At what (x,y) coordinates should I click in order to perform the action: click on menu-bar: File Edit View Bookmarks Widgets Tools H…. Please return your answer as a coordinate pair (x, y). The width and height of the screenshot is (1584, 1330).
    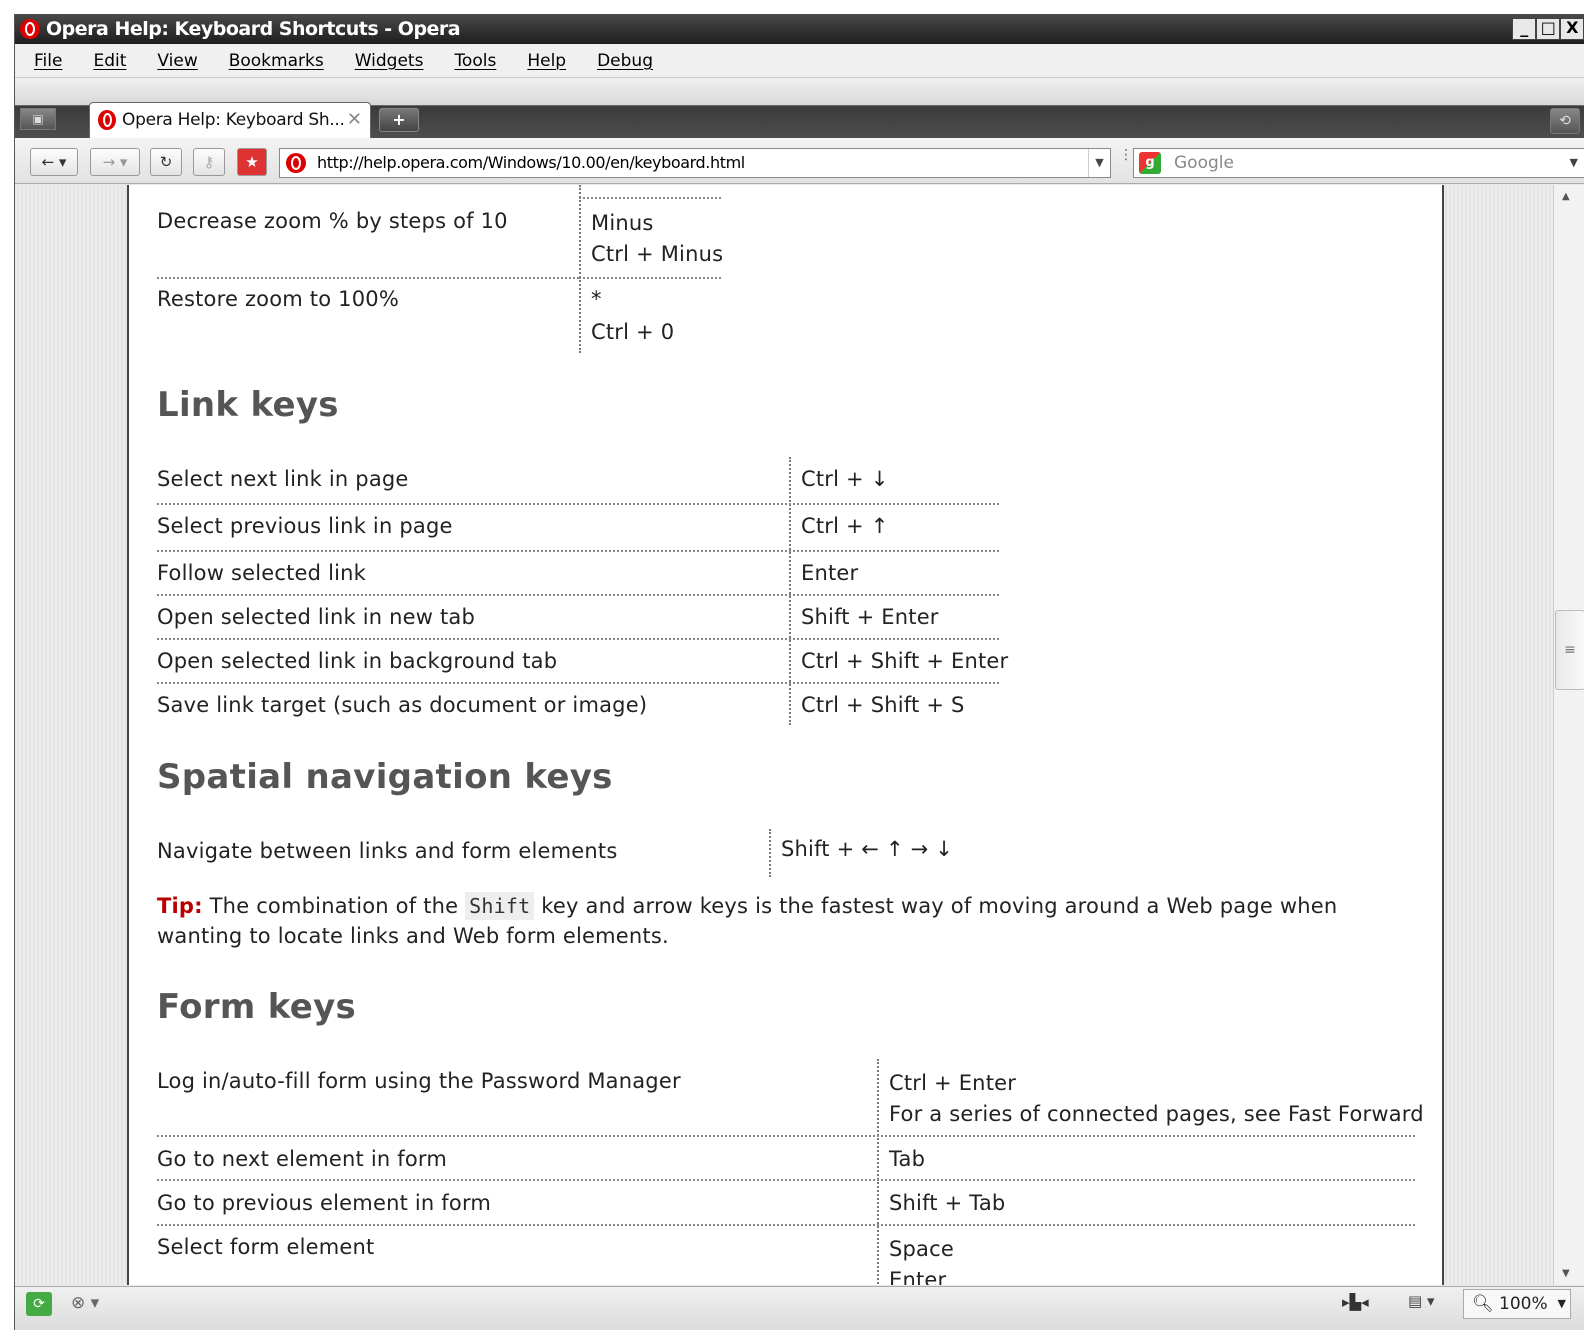
    Looking at the image, I should click on (799, 61).